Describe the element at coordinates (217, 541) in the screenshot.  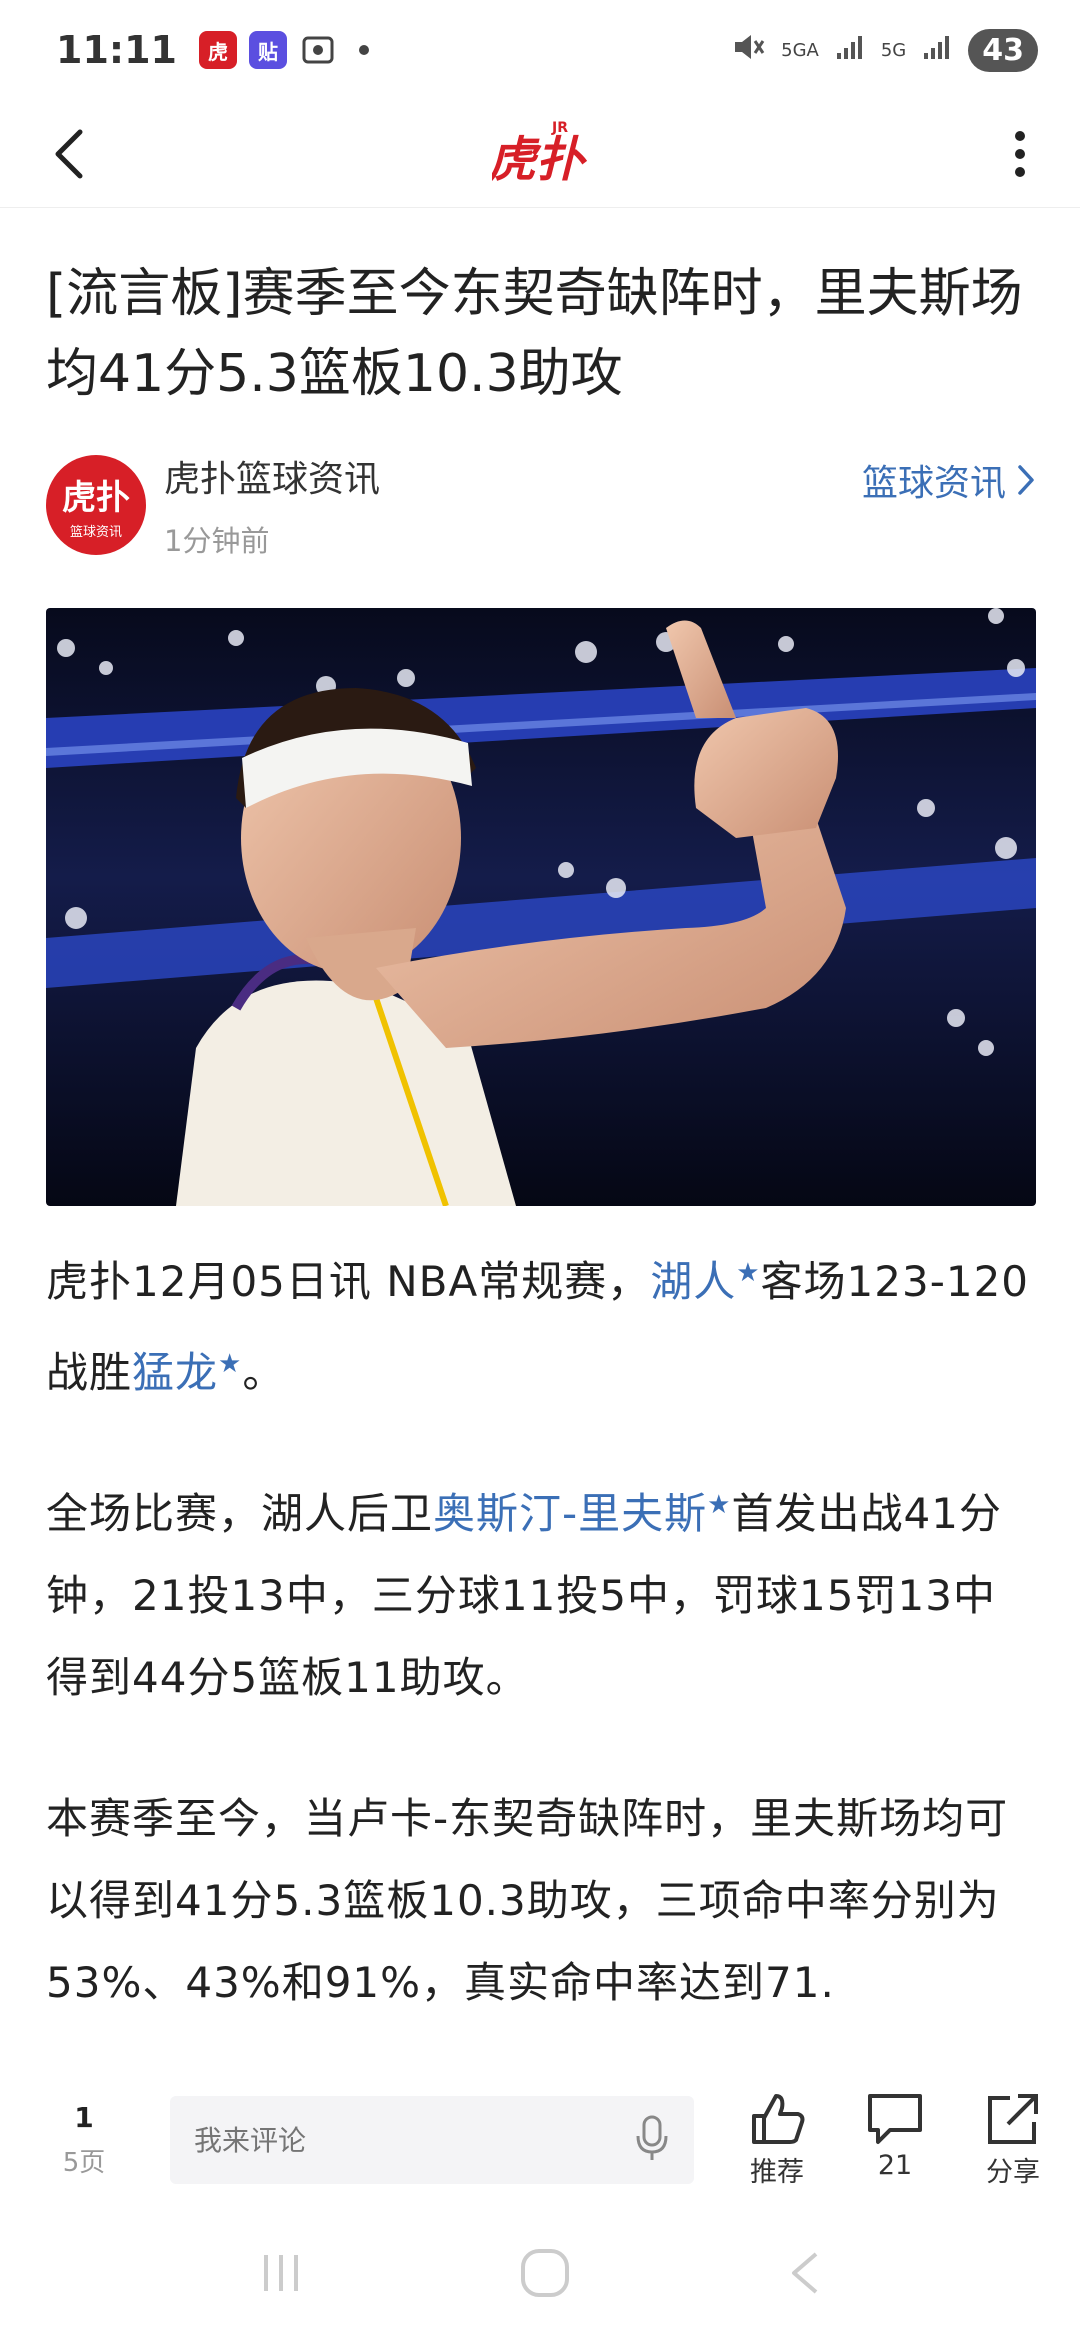
I see `post-time: 1分钟前` at that location.